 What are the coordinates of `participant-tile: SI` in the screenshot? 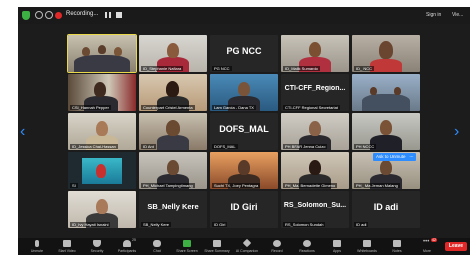 It's located at (102, 170).